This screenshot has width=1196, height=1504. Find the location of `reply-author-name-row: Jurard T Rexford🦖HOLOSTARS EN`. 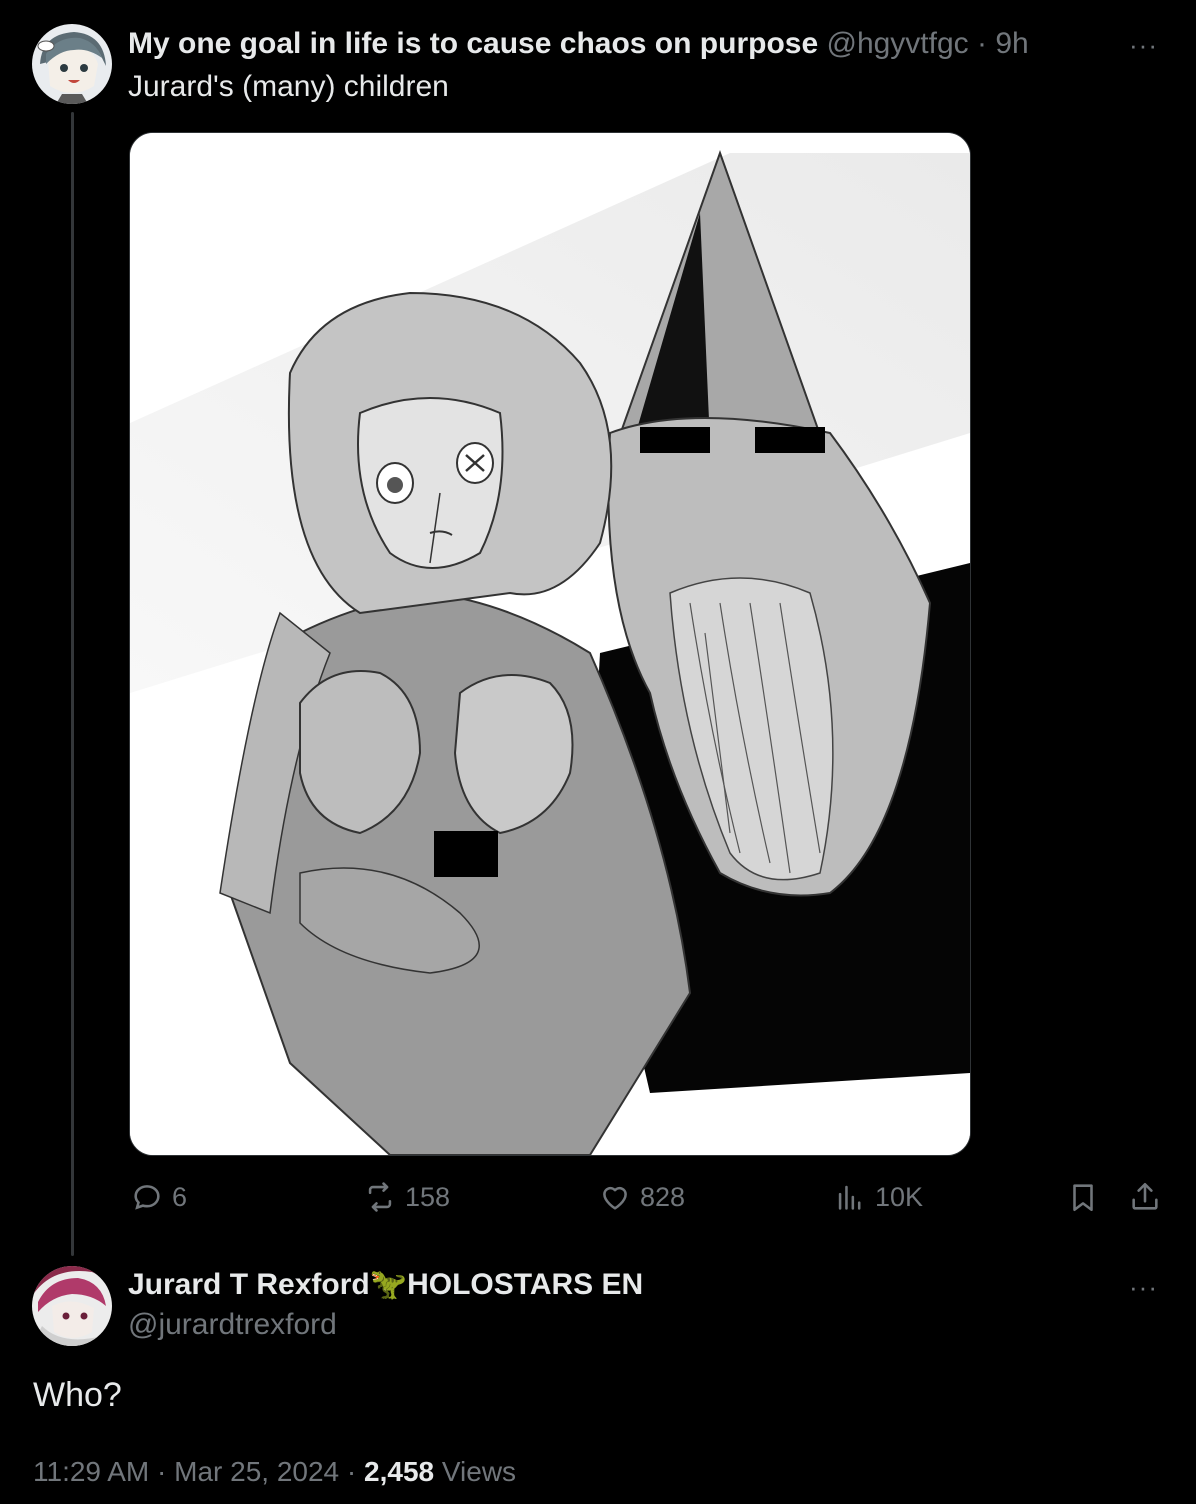

reply-author-name-row: Jurard T Rexford🦖HOLOSTARS EN is located at coordinates (385, 1284).